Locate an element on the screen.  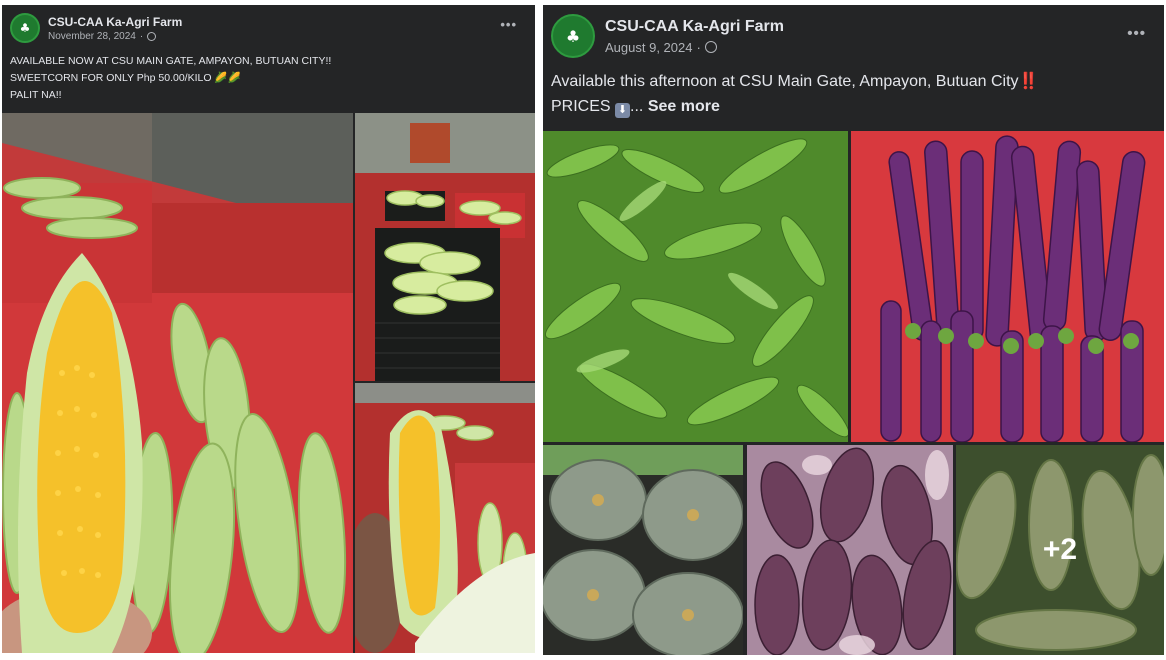
kangkong-photo is located at coordinates (695, 286).